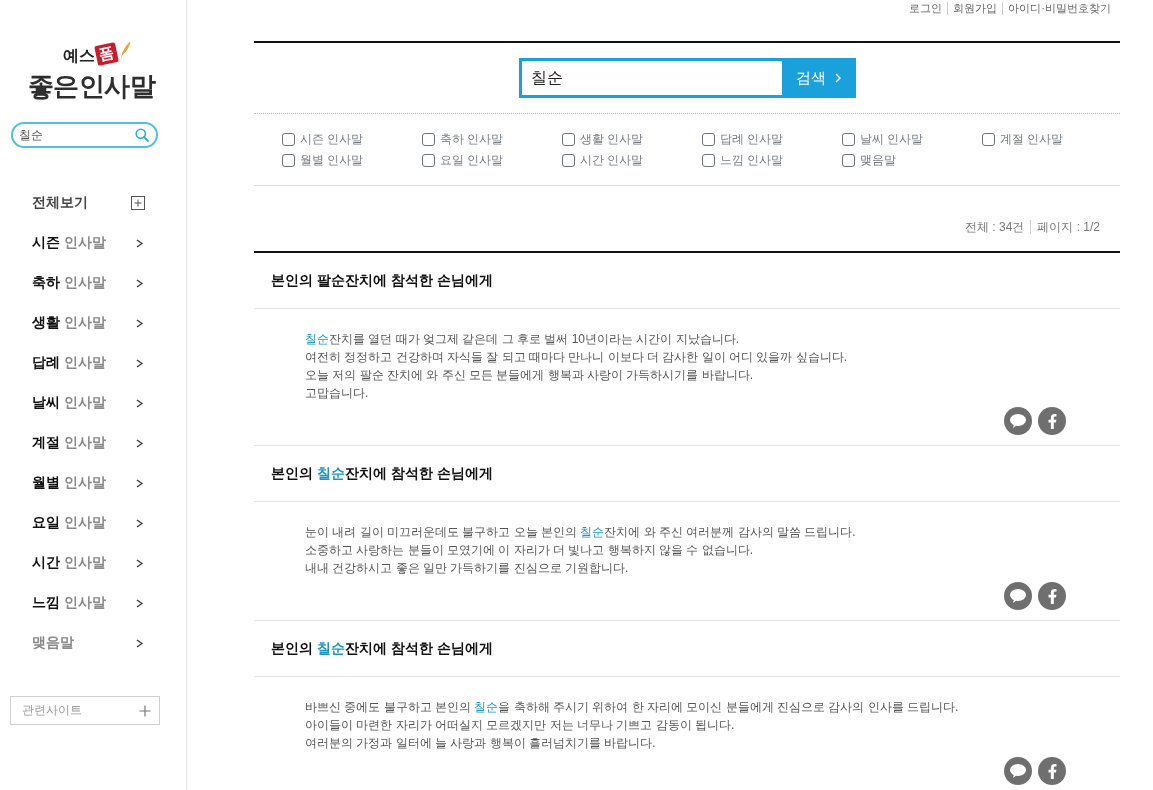  Describe the element at coordinates (88, 283) in the screenshot. I see `menu-link: 축하 인사말` at that location.